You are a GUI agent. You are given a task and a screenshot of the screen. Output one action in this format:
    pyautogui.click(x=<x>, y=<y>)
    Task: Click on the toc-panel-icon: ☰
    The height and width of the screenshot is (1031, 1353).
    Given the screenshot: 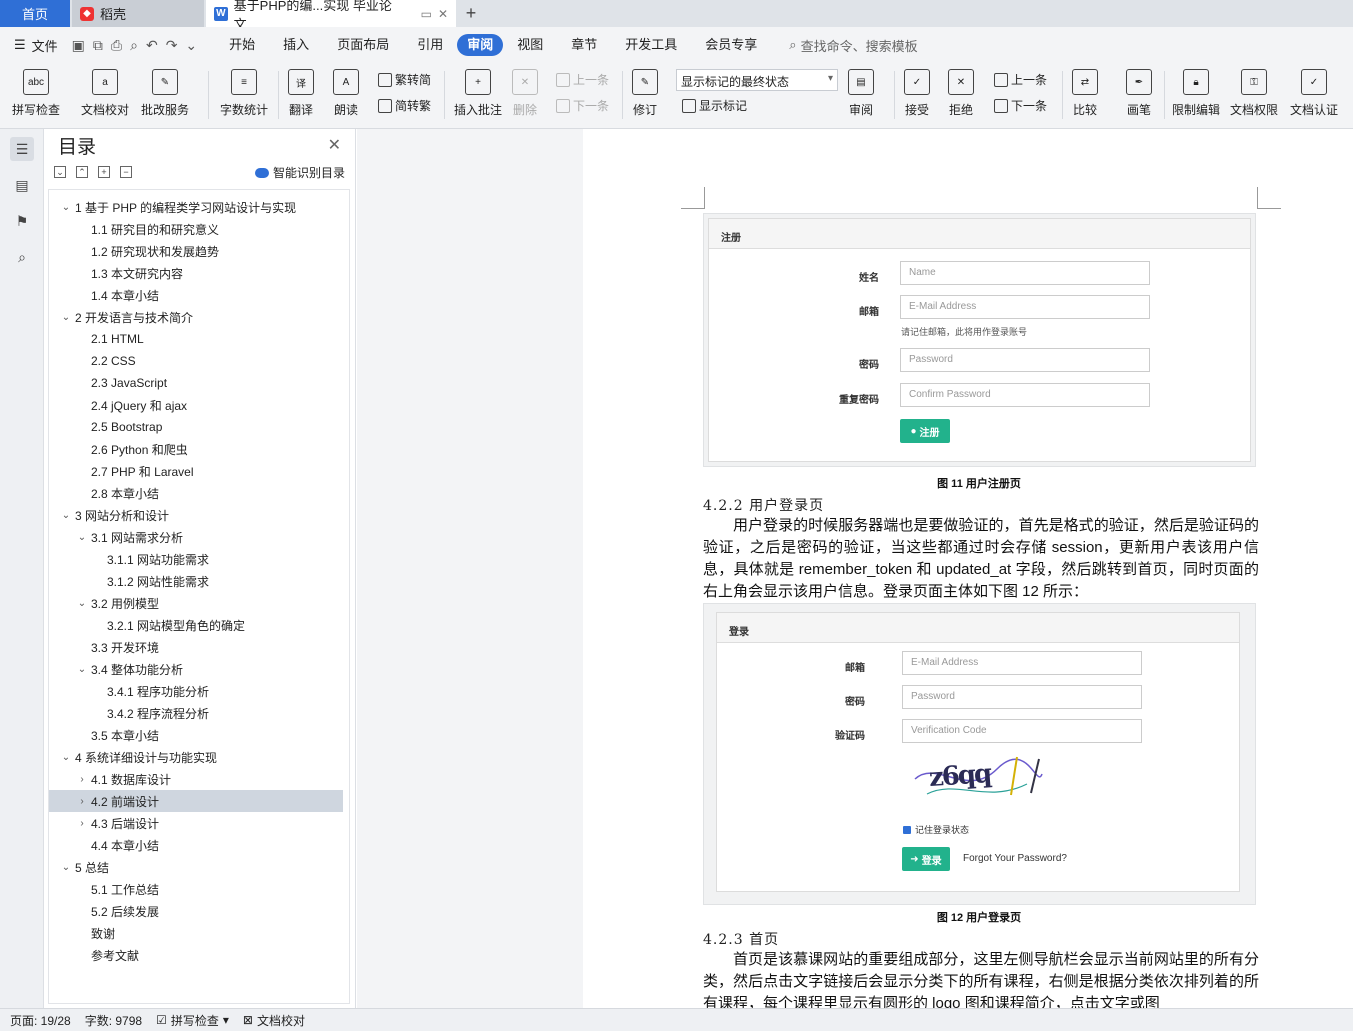 What is the action you would take?
    pyautogui.click(x=22, y=149)
    